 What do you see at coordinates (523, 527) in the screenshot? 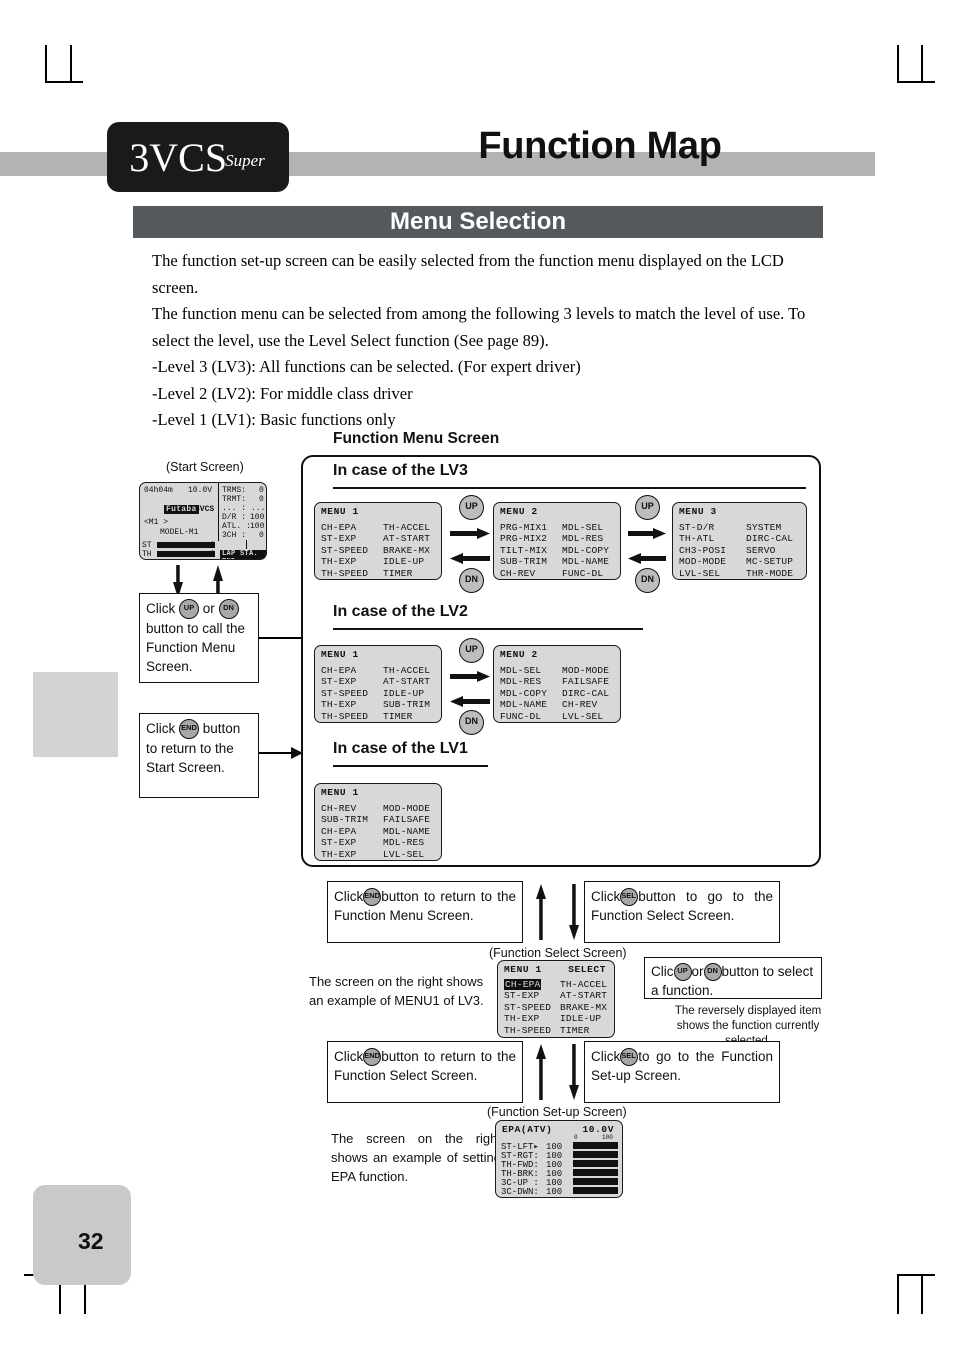
I see `menu-item: PRG-MIX1` at bounding box center [523, 527].